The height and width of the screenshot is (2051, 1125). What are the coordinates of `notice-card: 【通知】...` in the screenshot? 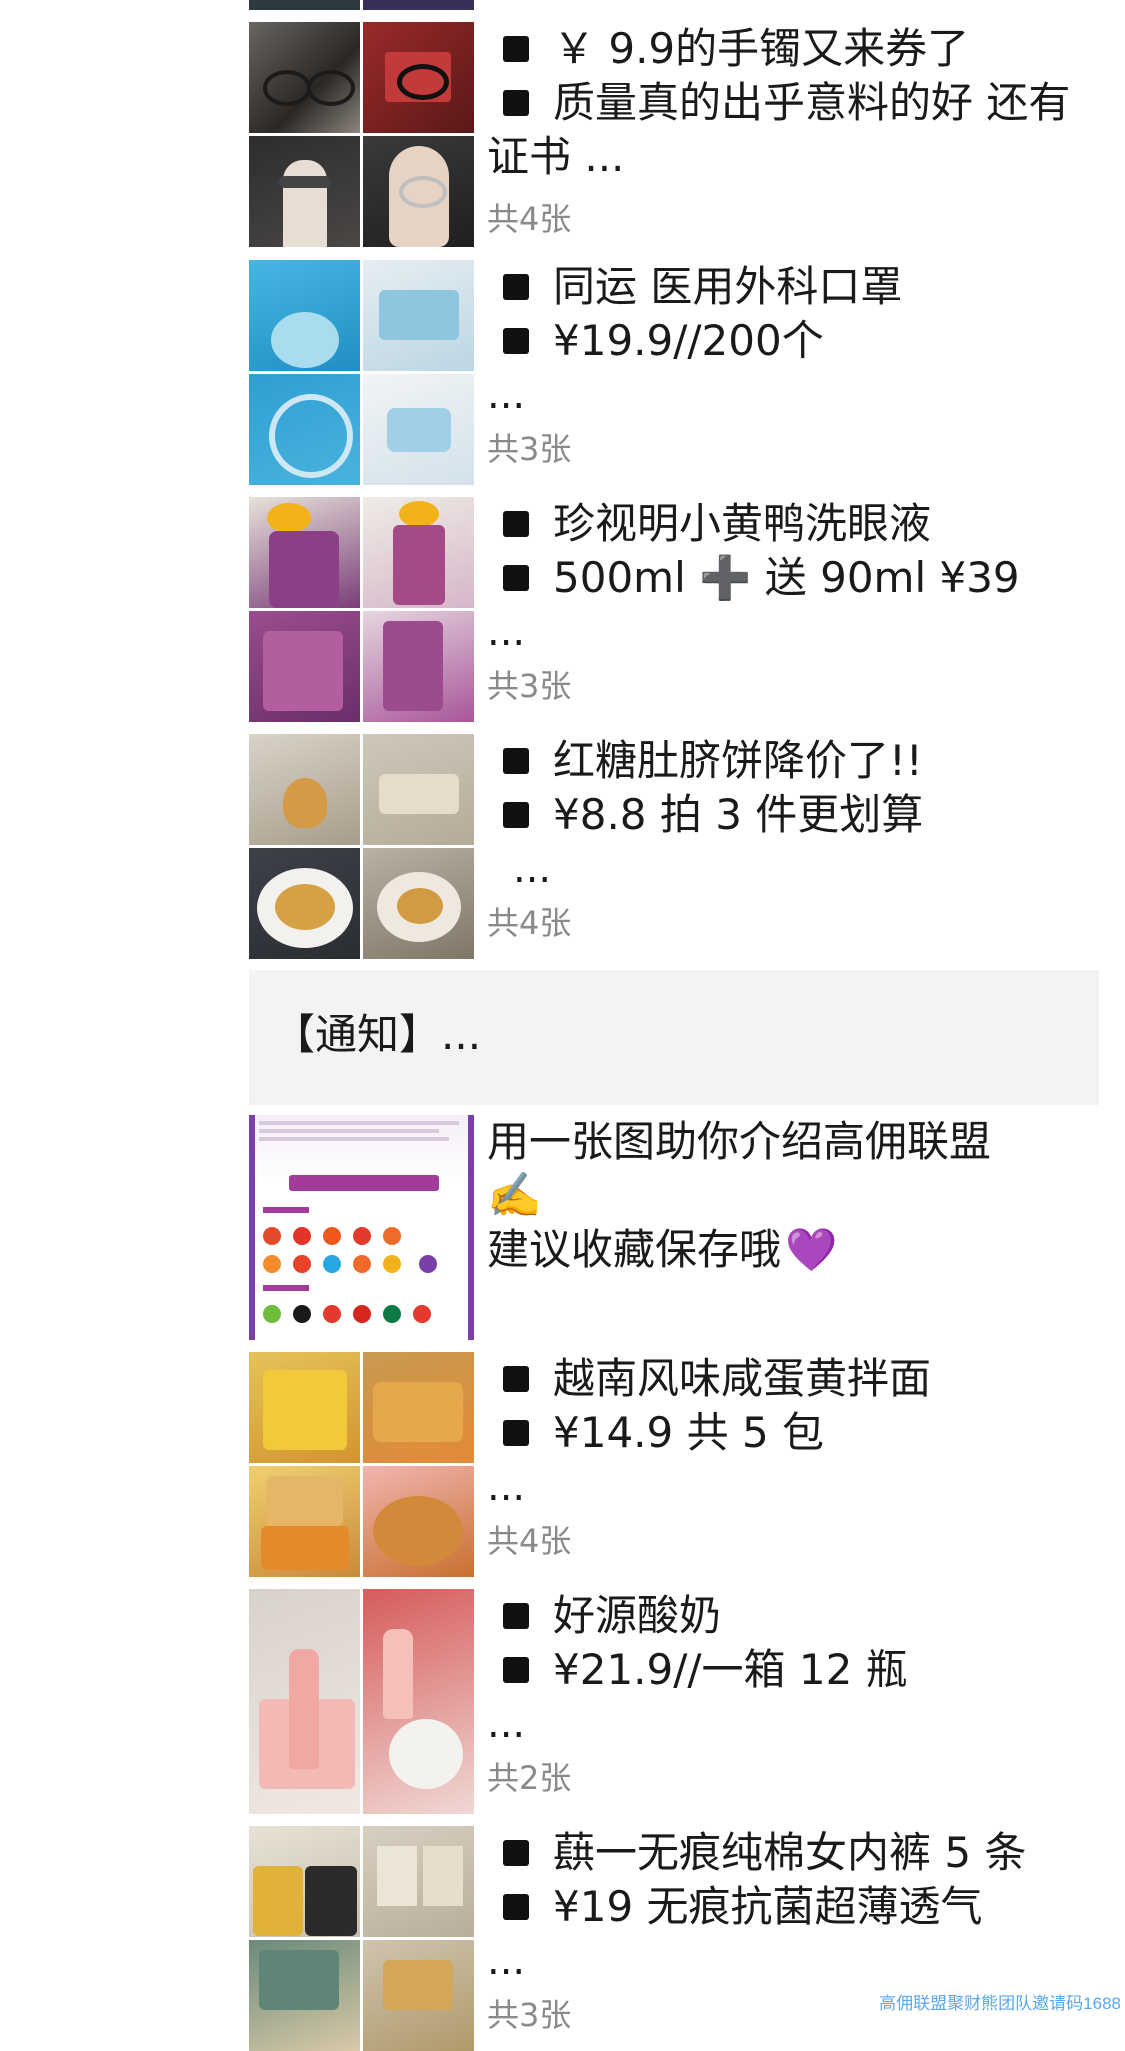 It's located at (674, 1037).